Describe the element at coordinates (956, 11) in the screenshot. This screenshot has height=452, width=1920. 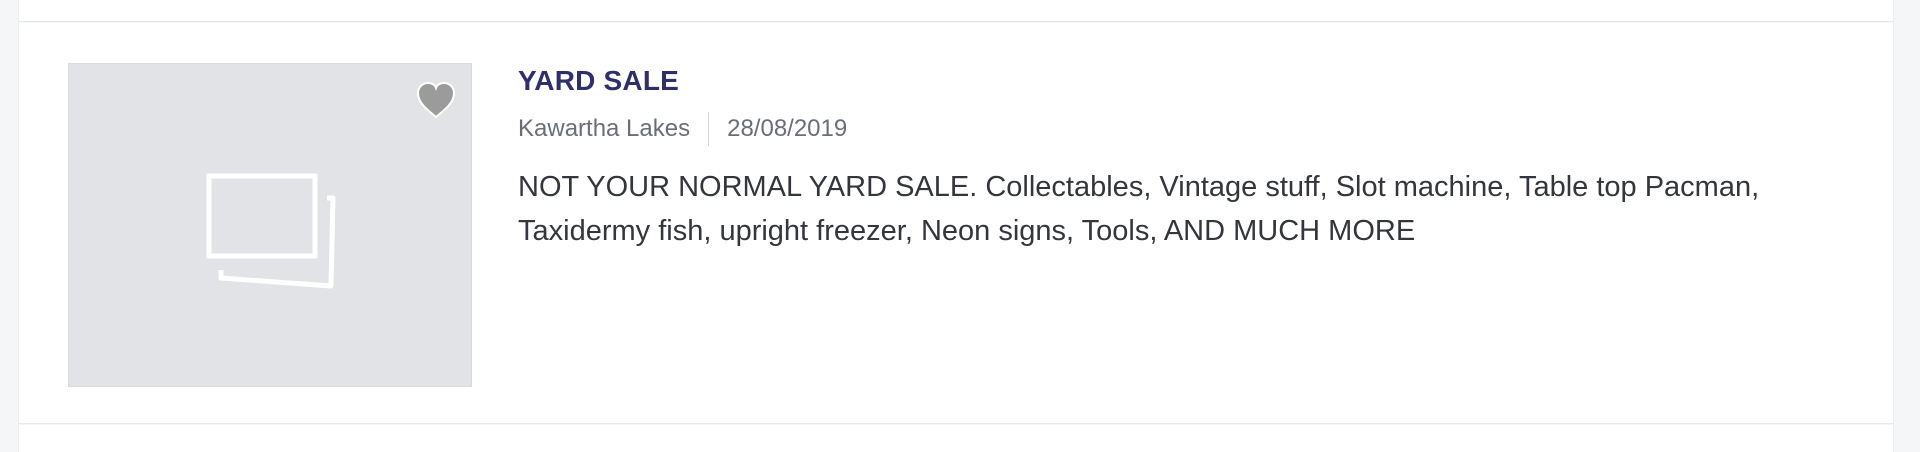
I see `previous-listing-card` at that location.